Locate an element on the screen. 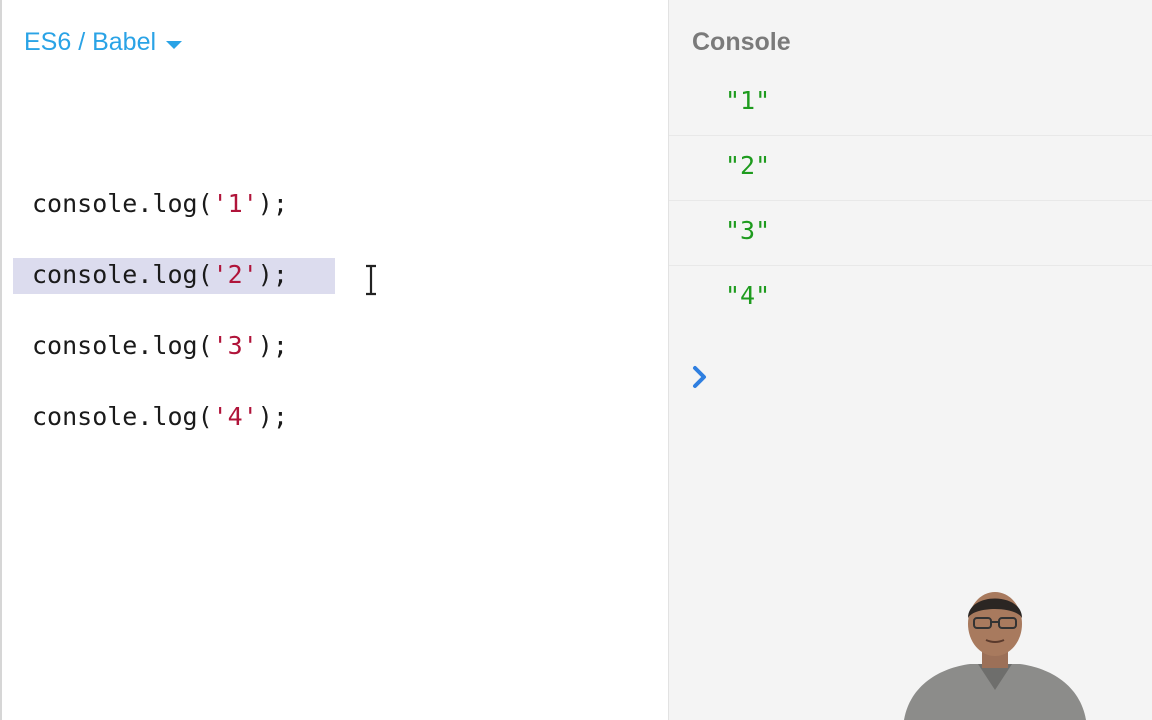 This screenshot has width=1152, height=720. code-line-3: console.log('3'); is located at coordinates (160, 346).